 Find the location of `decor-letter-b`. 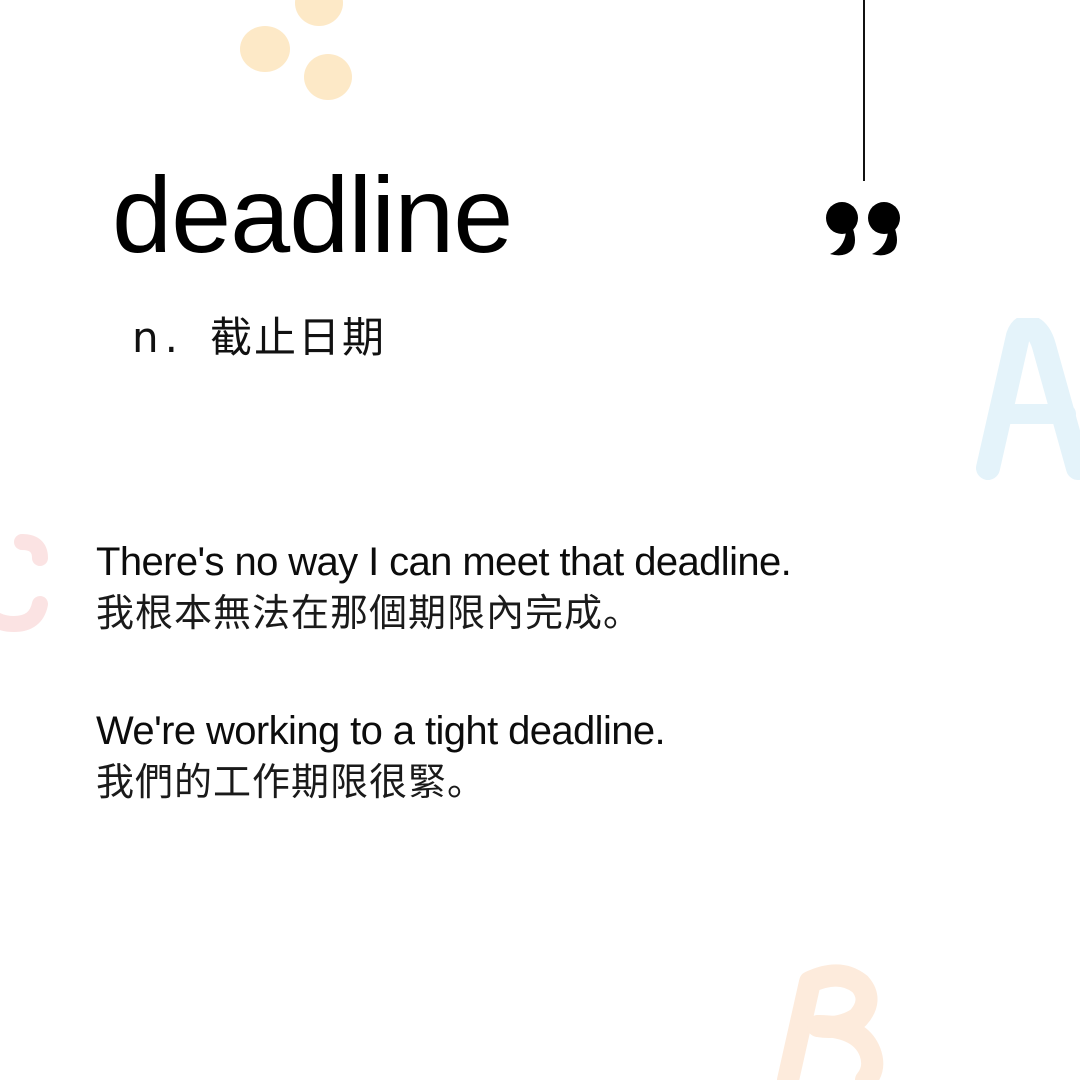

decor-letter-b is located at coordinates (830, 1022).